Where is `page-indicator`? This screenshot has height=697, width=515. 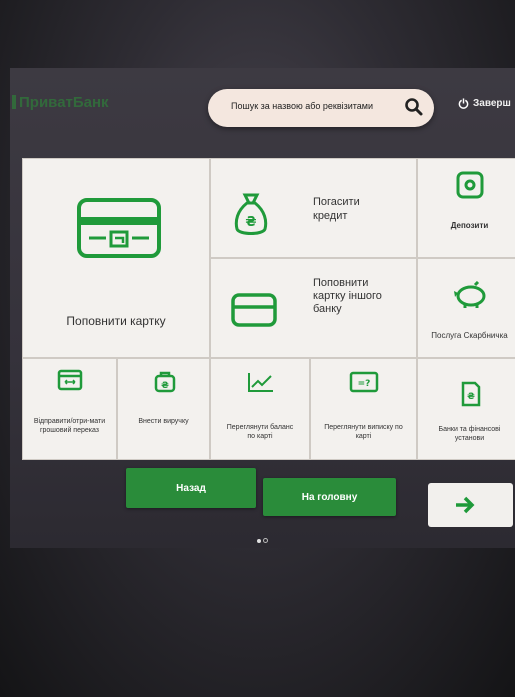 page-indicator is located at coordinates (263, 537).